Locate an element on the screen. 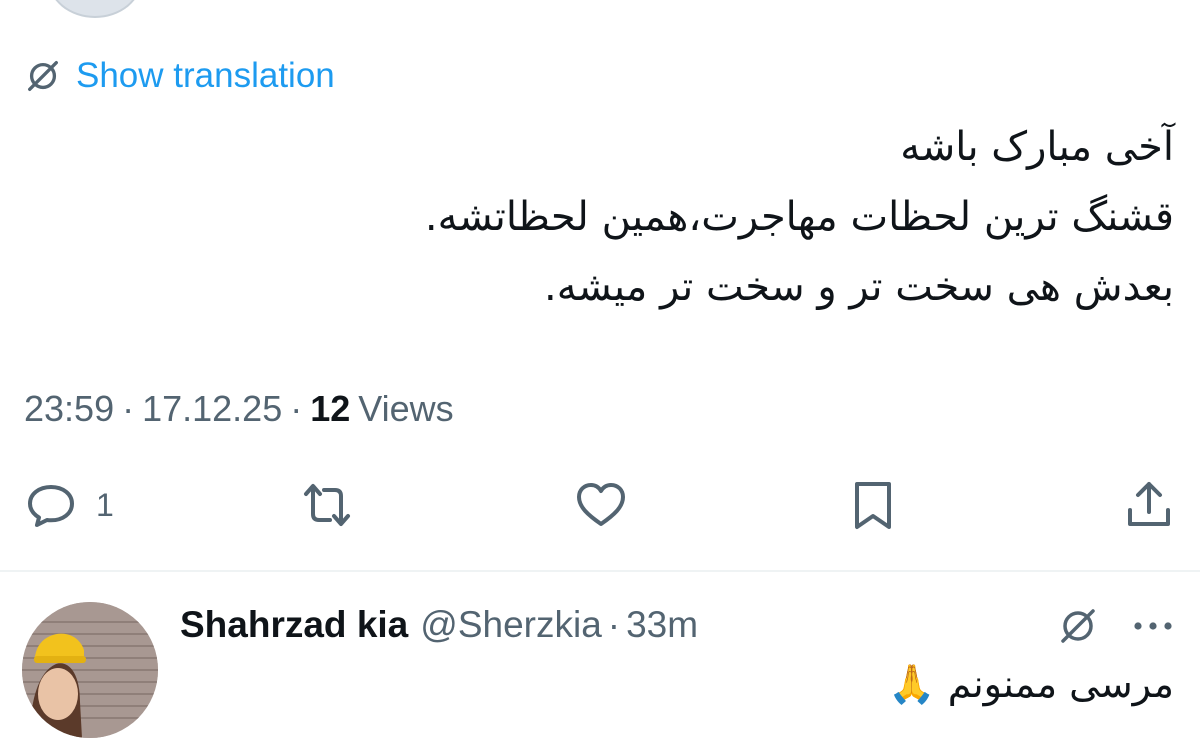  more-icon is located at coordinates (1153, 626).